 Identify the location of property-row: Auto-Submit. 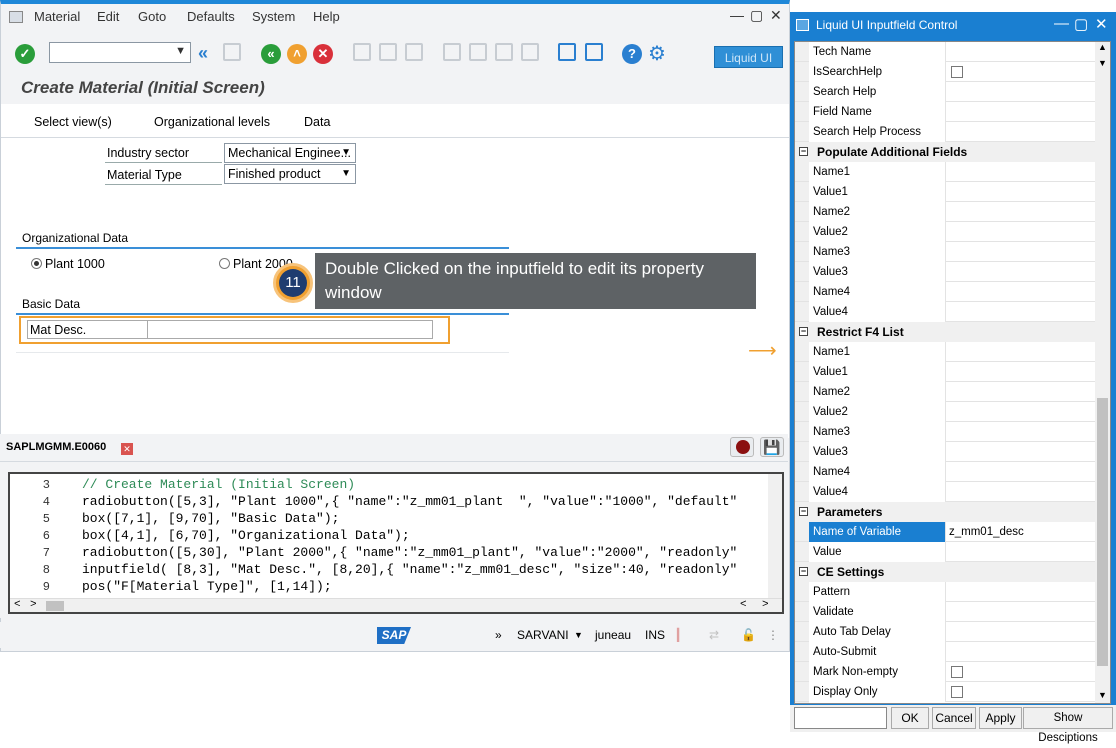
(945, 652).